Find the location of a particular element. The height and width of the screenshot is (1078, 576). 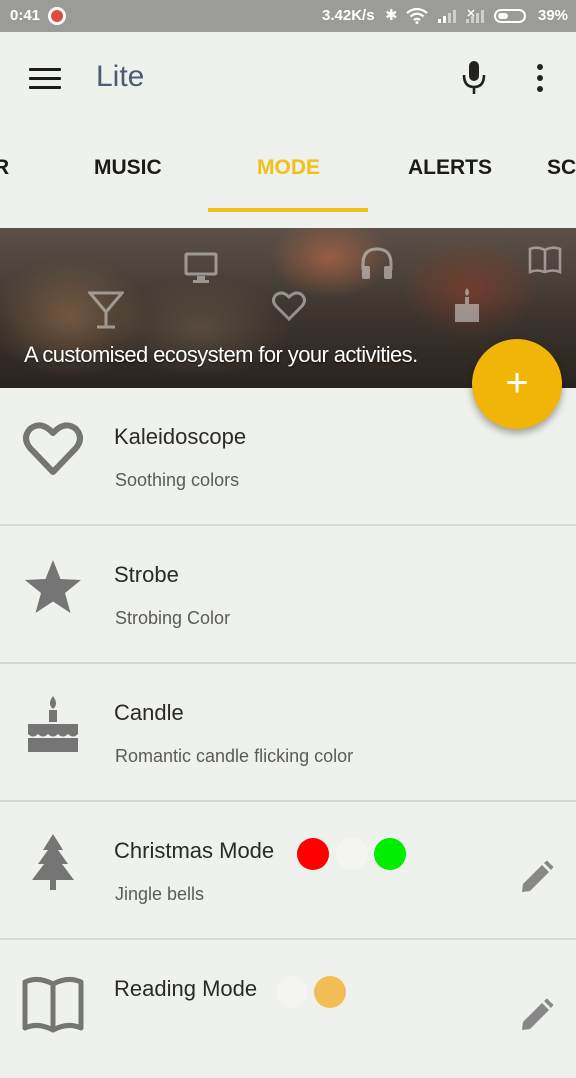

list-item-kaleidoscope: Kaleidoscope Soothing colors is located at coordinates (288, 457).